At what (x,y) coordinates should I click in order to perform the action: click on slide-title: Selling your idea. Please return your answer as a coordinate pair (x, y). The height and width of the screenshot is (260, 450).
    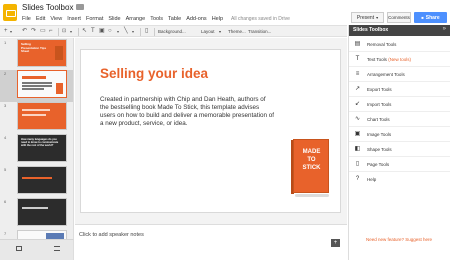
    Looking at the image, I should click on (154, 73).